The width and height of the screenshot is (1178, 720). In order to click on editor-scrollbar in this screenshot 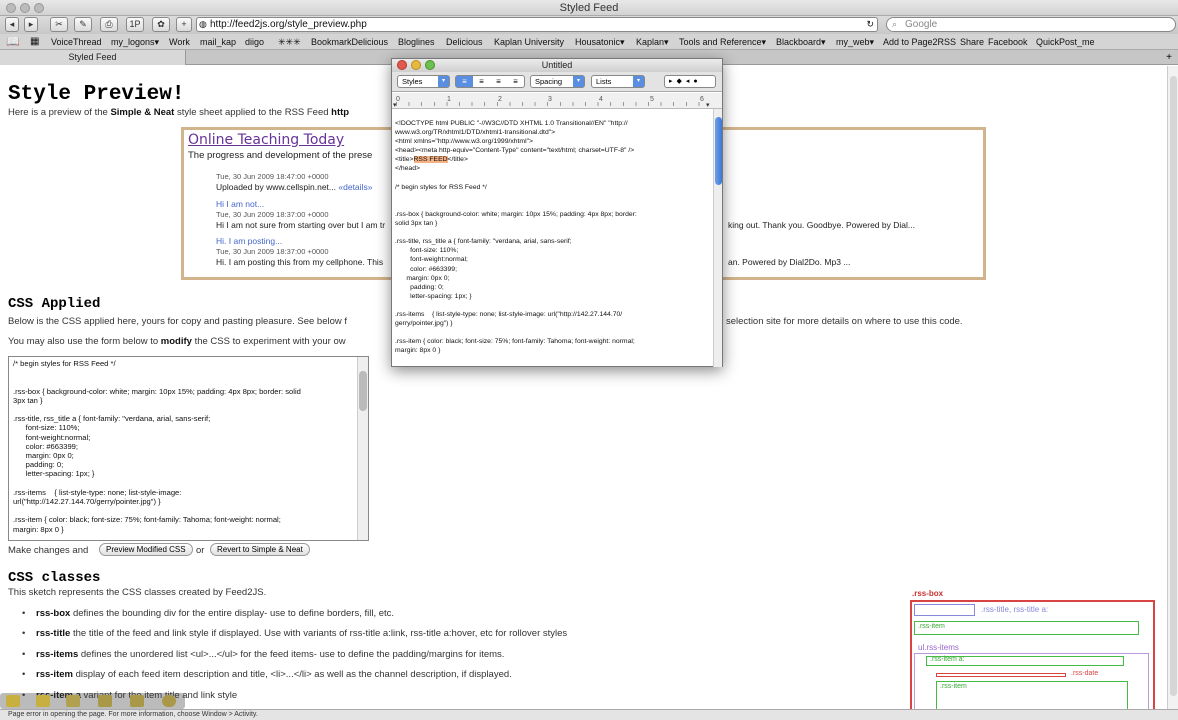, I will do `click(717, 238)`.